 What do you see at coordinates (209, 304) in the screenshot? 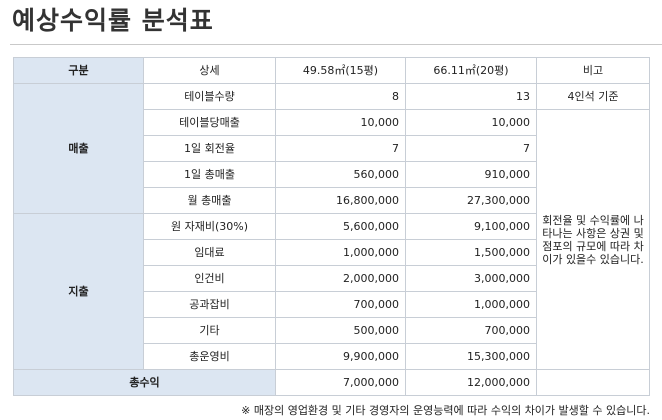
I see `row-label: 공과잡비` at bounding box center [209, 304].